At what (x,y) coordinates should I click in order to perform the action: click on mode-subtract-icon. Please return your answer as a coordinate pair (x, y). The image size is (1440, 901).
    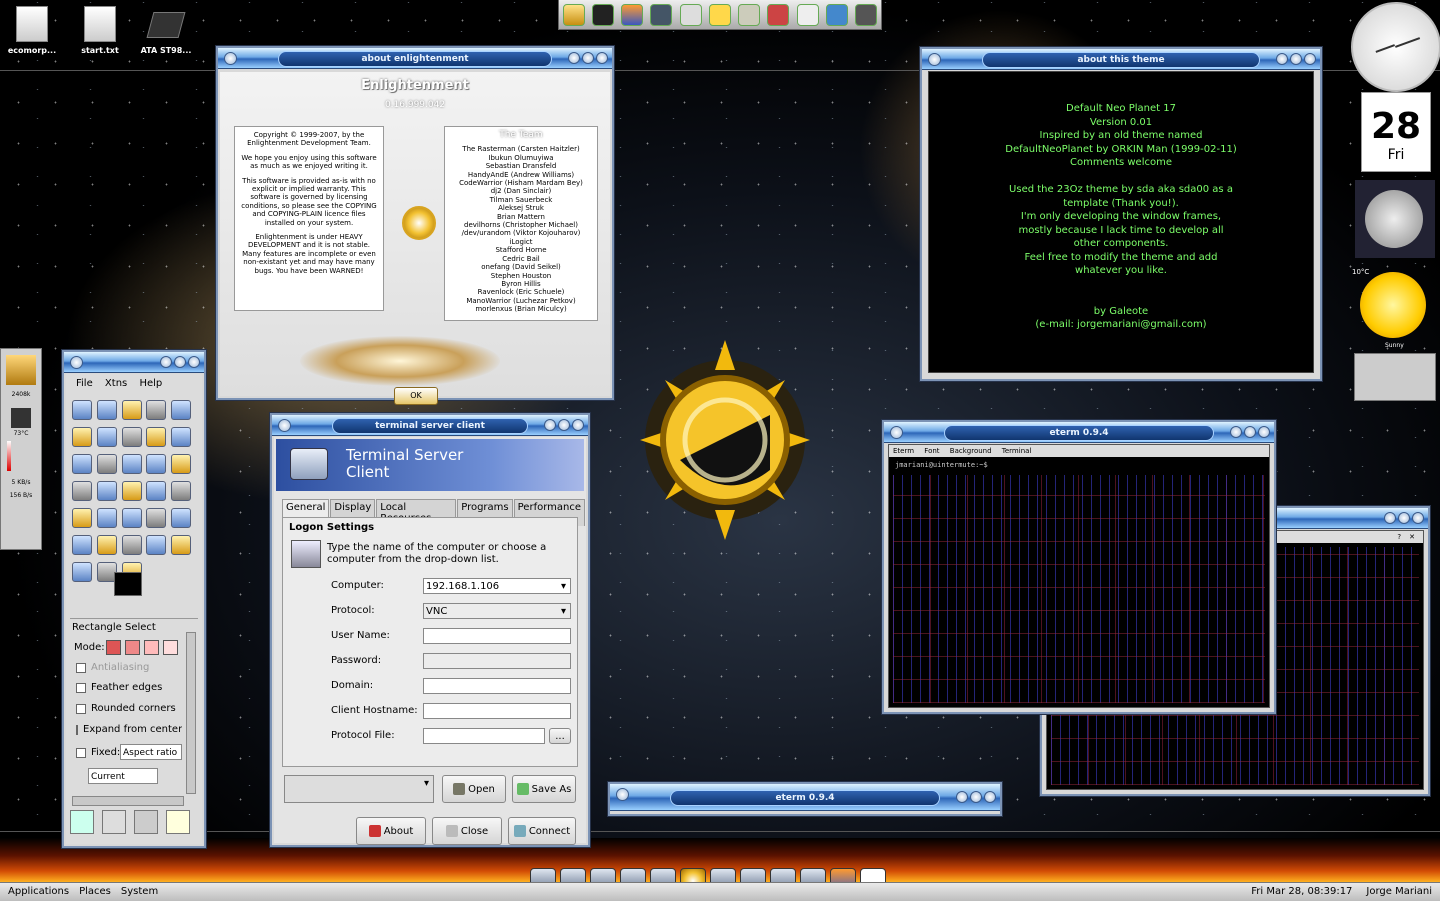
    Looking at the image, I should click on (151, 647).